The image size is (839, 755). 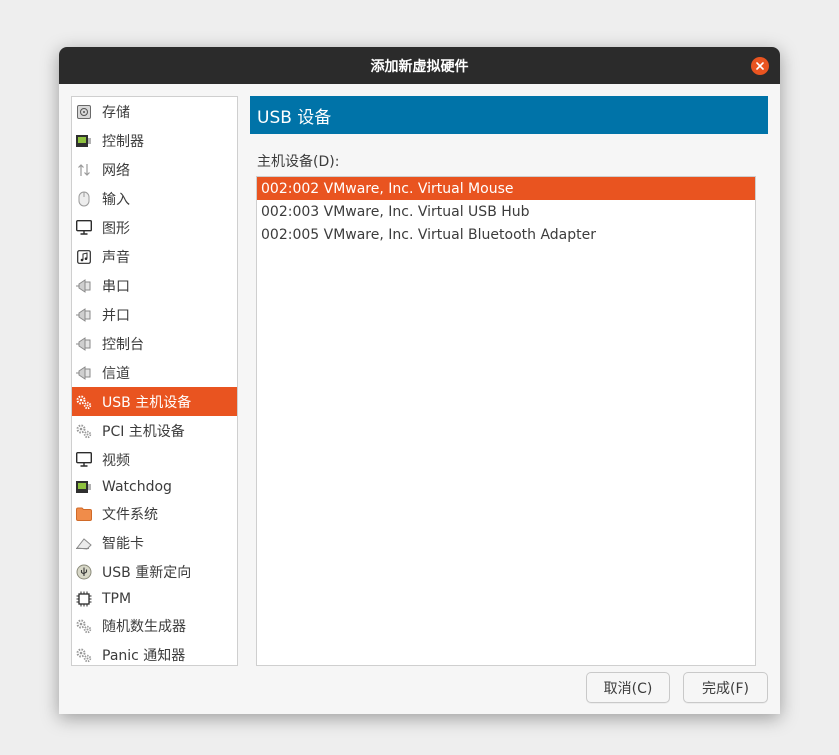 I want to click on sidebar-item-label: 串口, so click(x=116, y=286).